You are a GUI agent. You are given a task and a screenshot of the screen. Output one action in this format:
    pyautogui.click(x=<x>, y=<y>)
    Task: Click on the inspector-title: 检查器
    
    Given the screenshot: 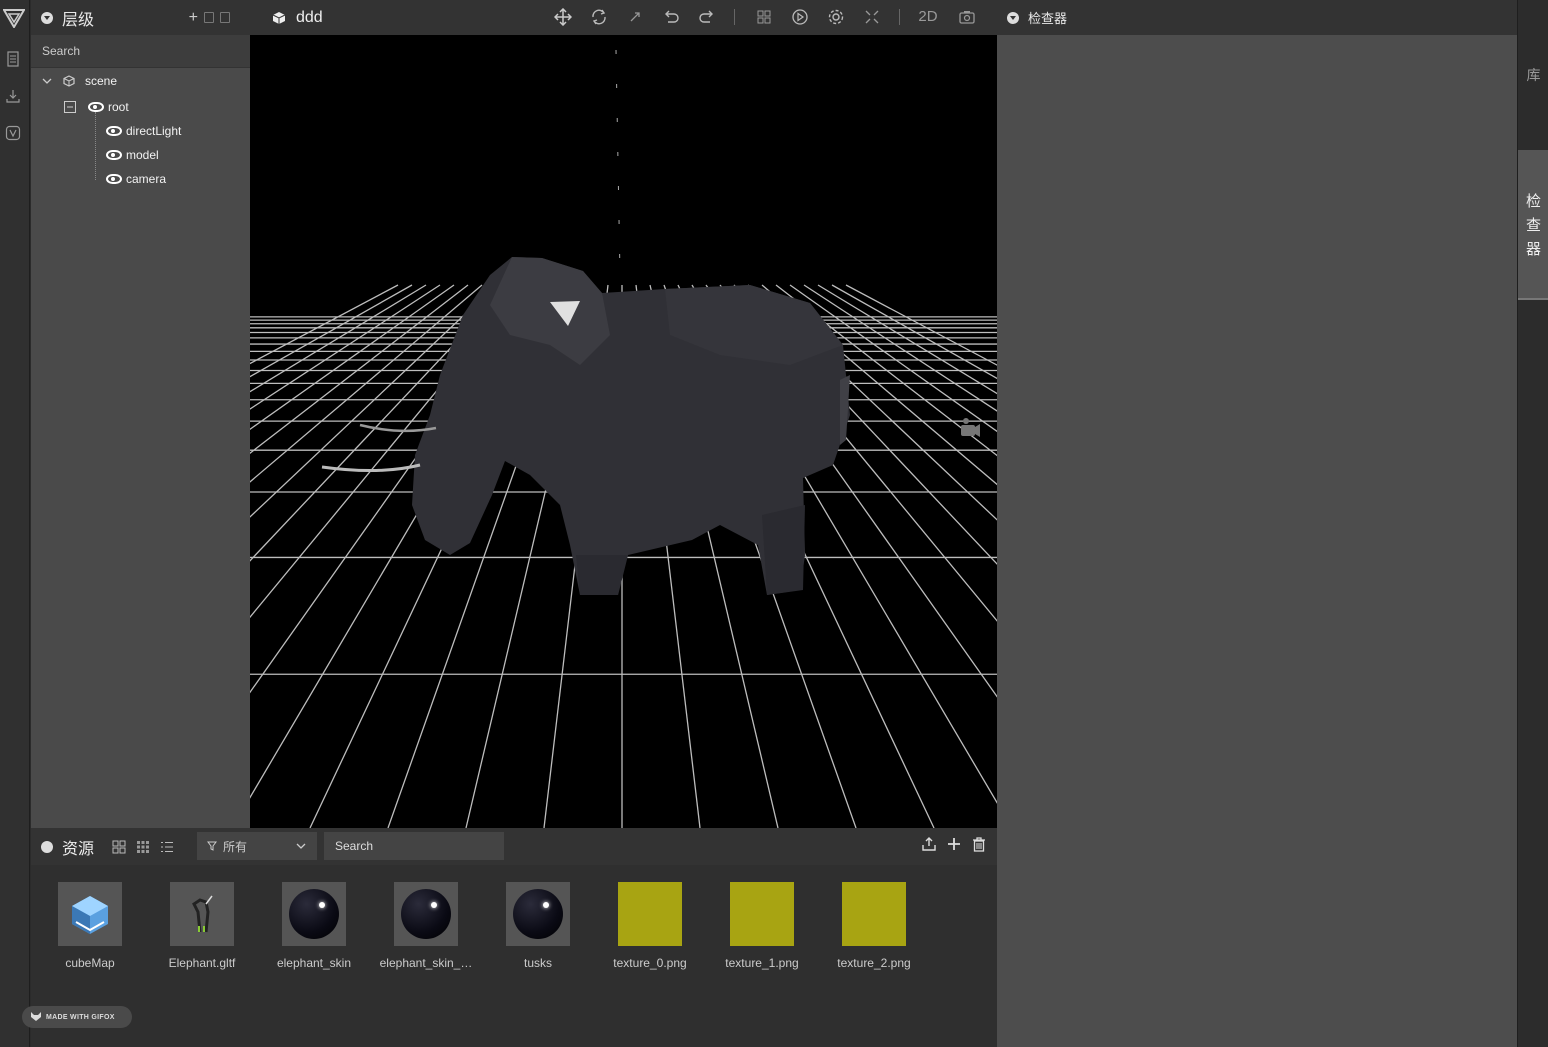 What is the action you would take?
    pyautogui.click(x=1048, y=18)
    